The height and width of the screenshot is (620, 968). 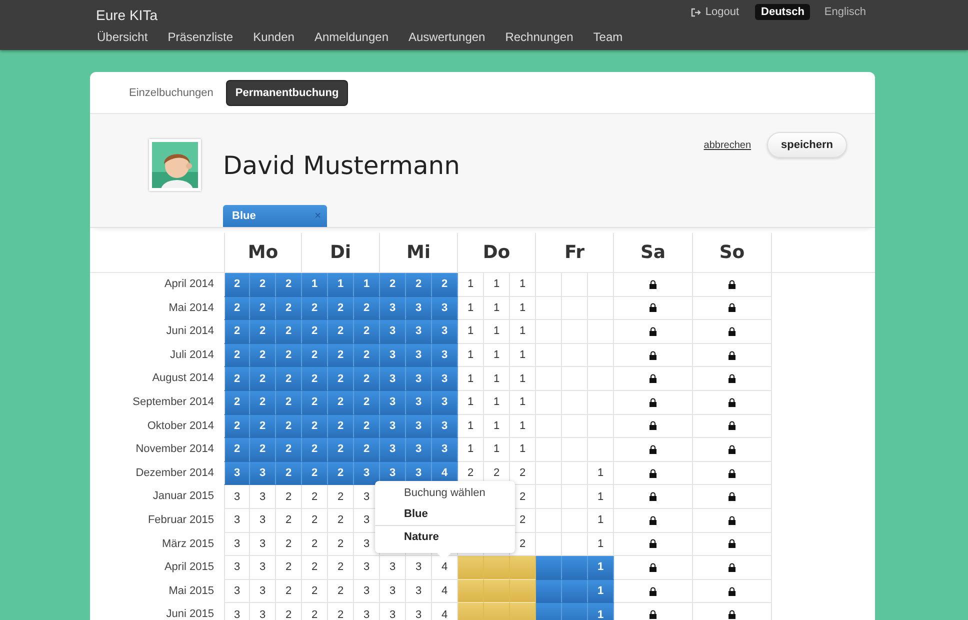 I want to click on booking-tab: Blue ×, so click(x=275, y=216).